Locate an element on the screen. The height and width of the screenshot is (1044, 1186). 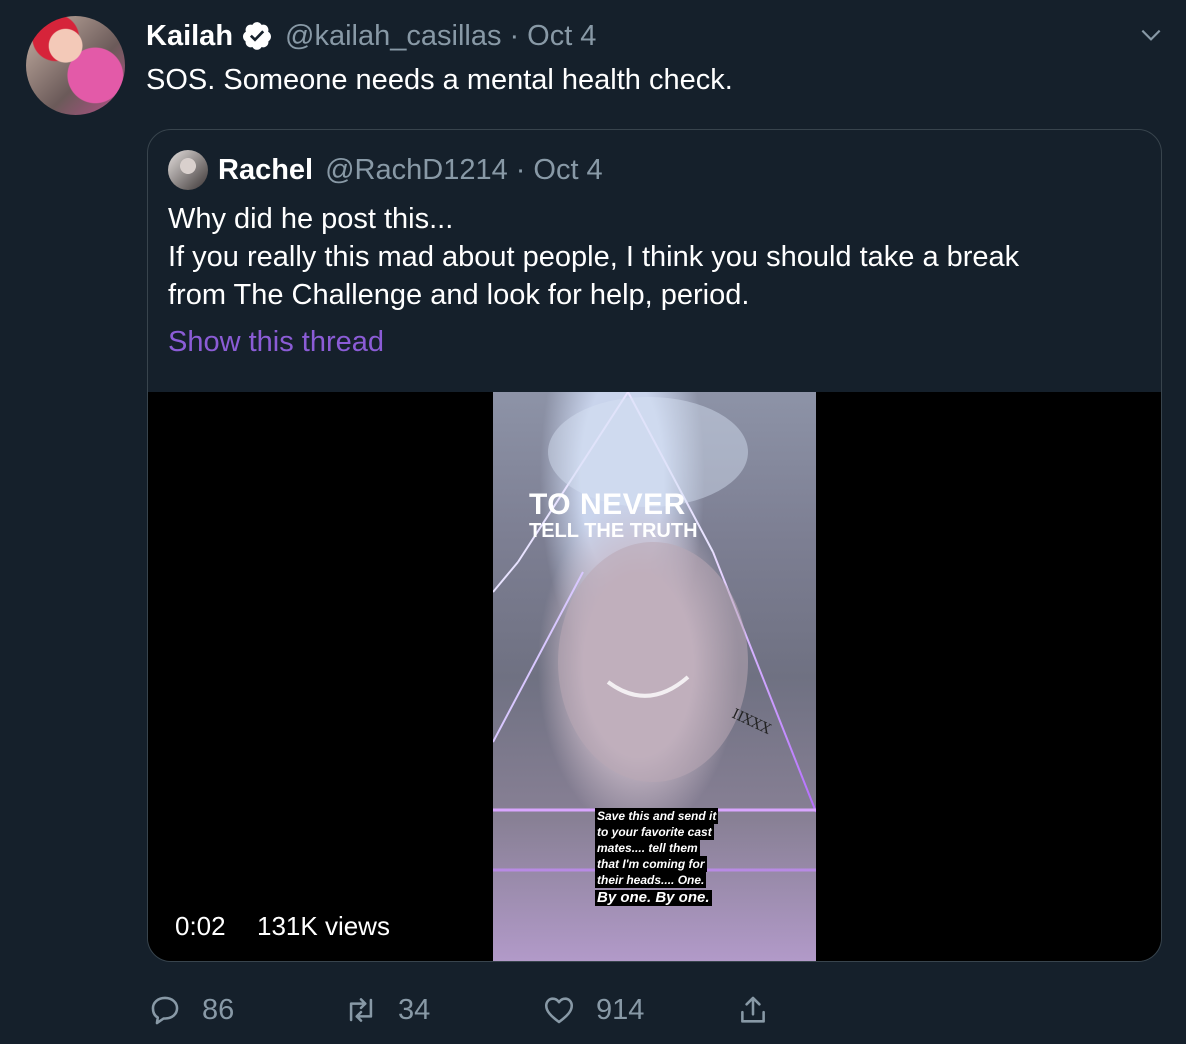
quoted-author-handle: @RachD1214 is located at coordinates (416, 170).